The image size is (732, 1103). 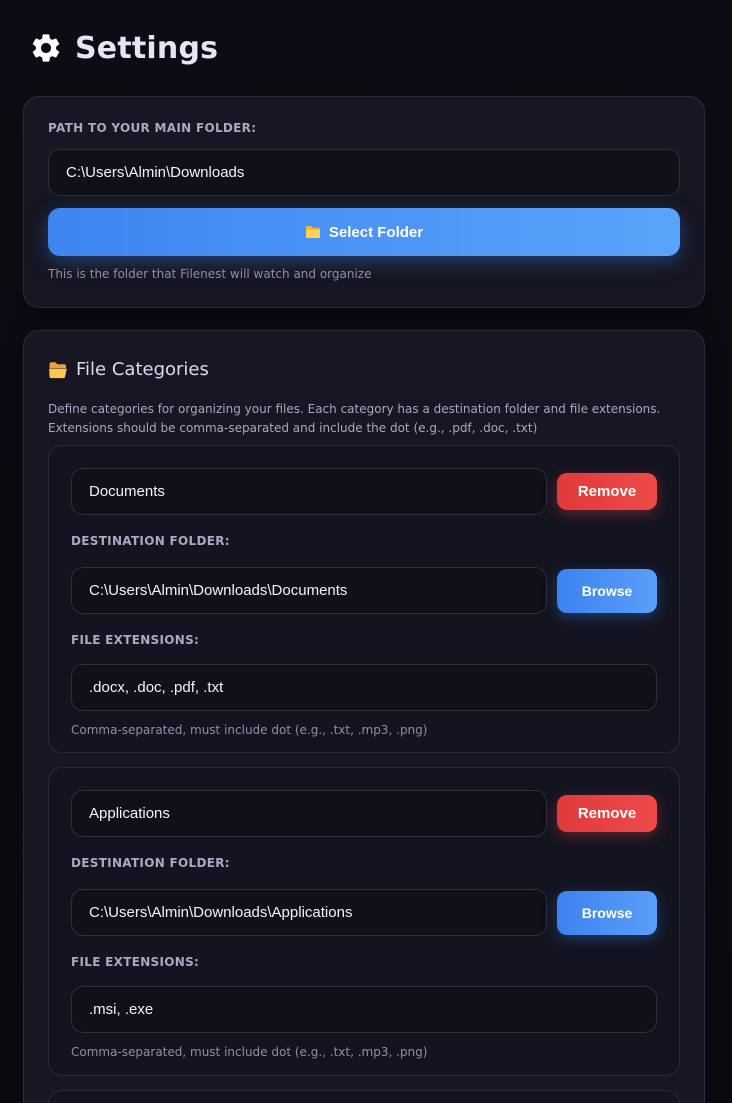 I want to click on category-name-input: Documents, so click(x=309, y=491).